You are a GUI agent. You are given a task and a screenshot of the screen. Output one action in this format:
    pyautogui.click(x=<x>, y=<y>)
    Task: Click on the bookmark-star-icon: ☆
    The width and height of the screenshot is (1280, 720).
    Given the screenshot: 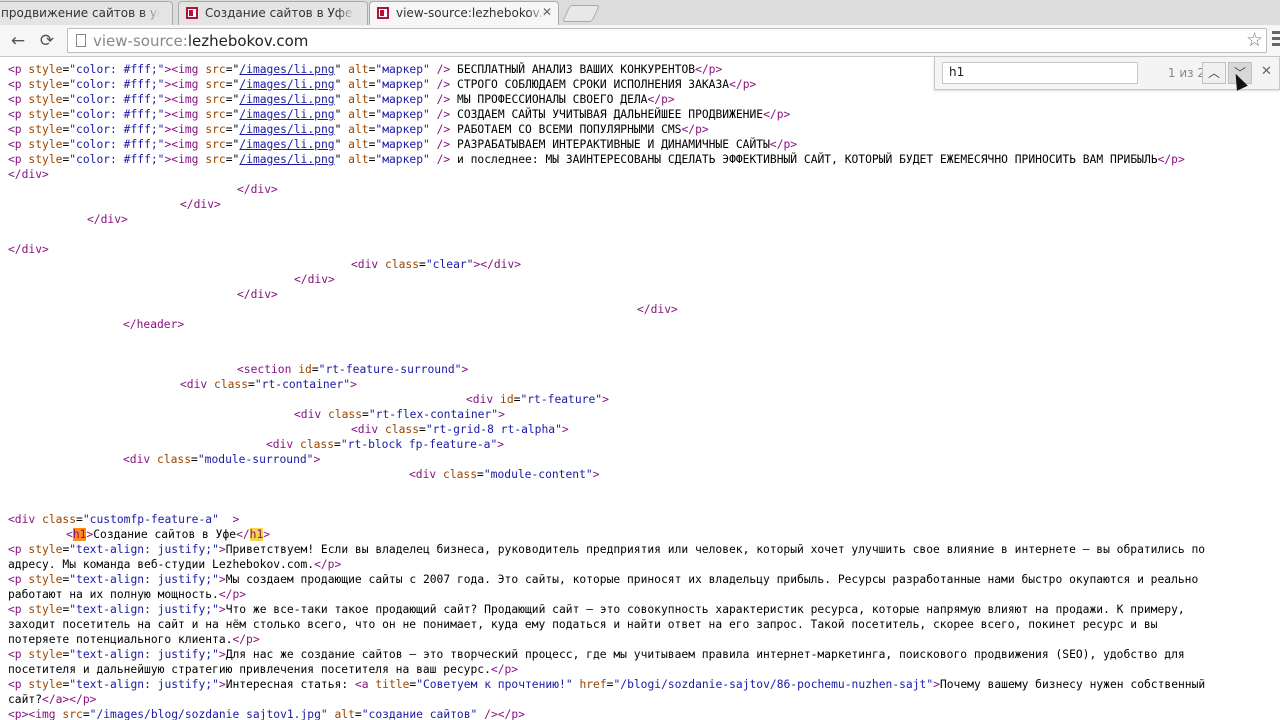 What is the action you would take?
    pyautogui.click(x=1254, y=40)
    